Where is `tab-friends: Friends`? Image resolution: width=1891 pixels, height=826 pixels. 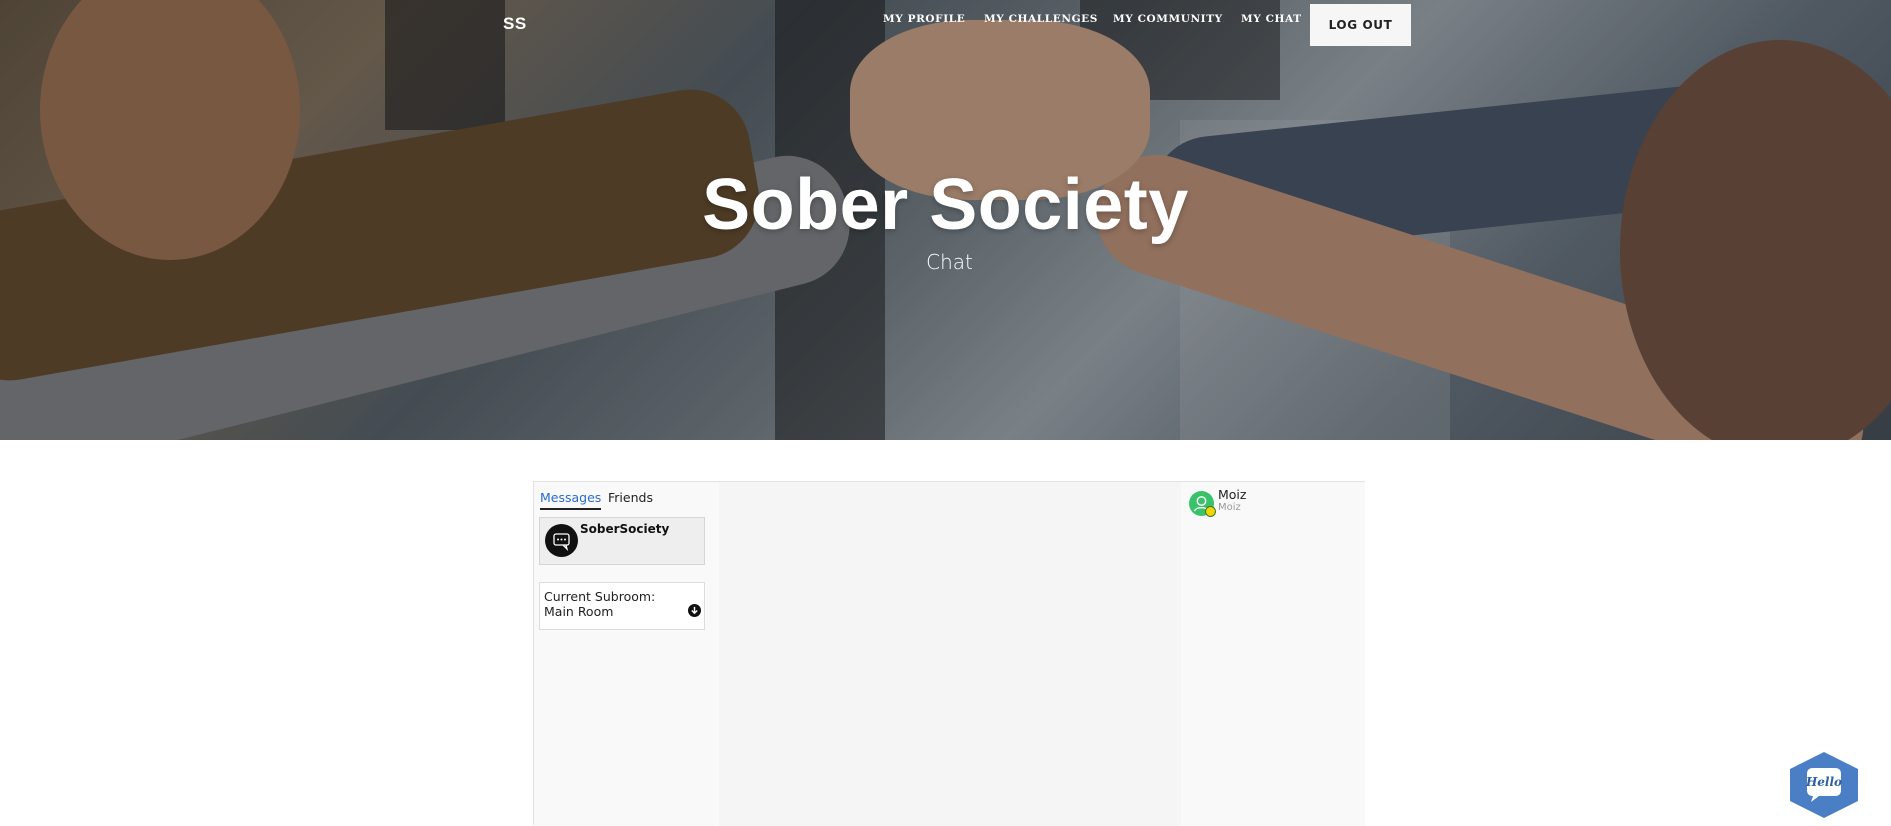 tab-friends: Friends is located at coordinates (630, 499).